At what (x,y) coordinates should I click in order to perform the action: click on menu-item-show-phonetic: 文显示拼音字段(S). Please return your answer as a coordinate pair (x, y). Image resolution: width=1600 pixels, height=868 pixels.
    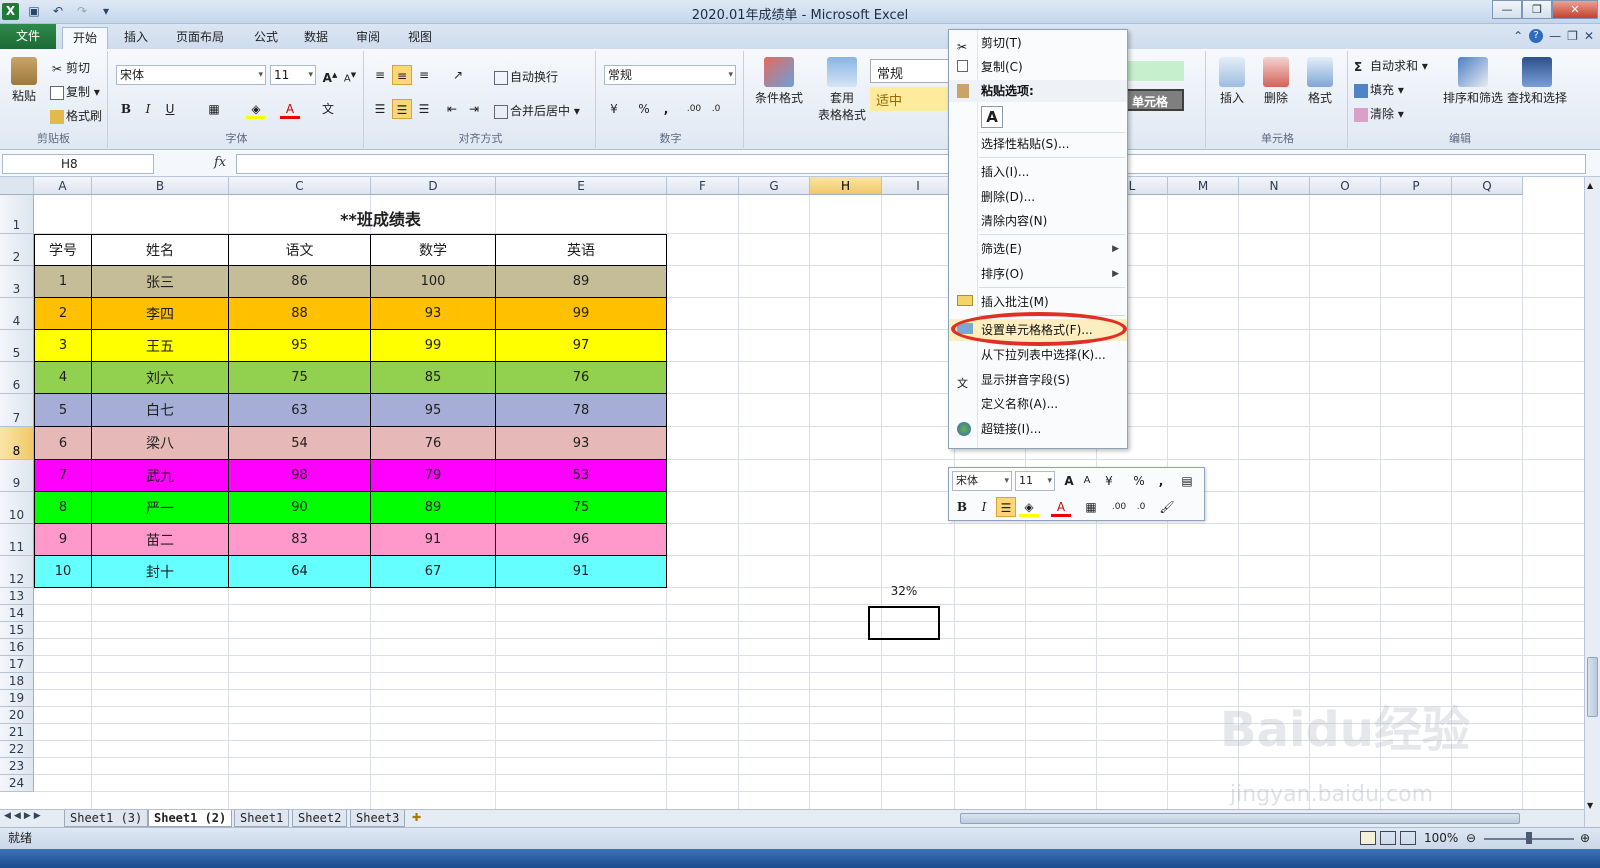
    Looking at the image, I should click on (1038, 380).